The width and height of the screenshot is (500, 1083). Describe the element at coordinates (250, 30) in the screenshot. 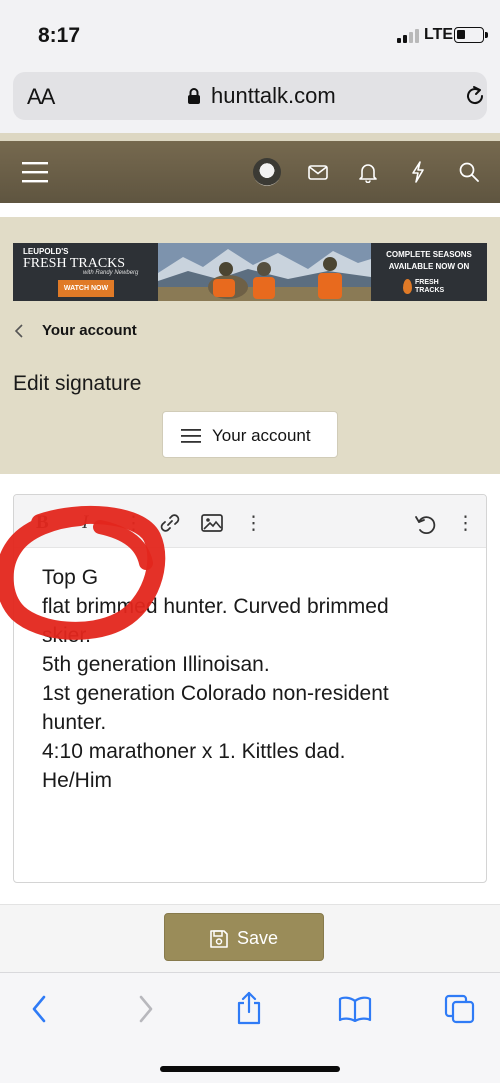

I see `status-bar: 8:17 LTE` at that location.